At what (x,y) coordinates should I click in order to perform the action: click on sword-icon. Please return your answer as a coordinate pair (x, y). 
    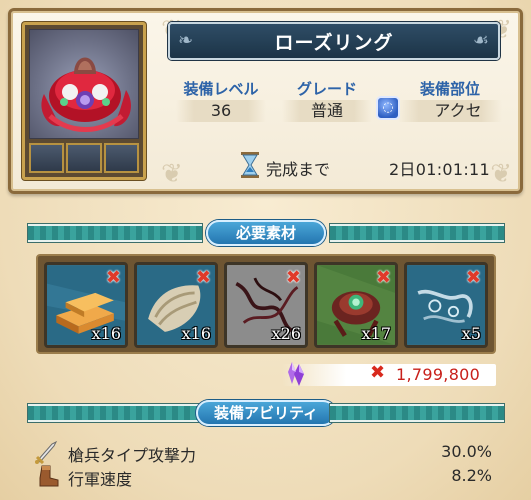
    Looking at the image, I should click on (46, 452).